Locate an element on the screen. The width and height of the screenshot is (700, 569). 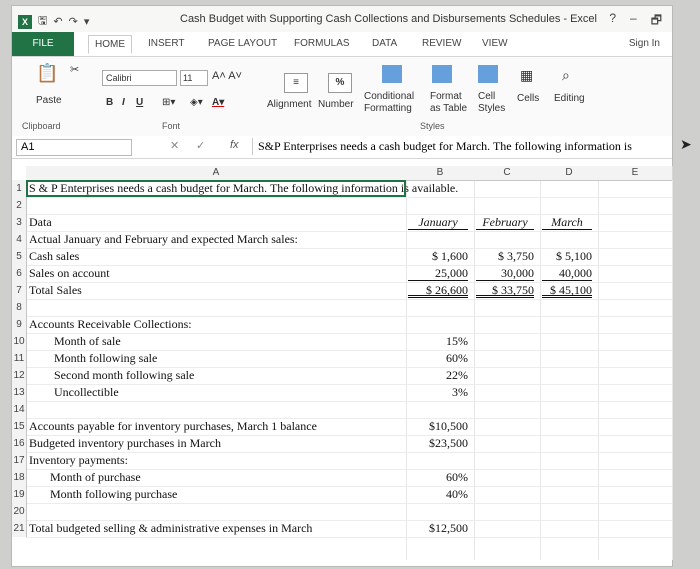
cells-icon: ▦ is located at coordinates (526, 75).